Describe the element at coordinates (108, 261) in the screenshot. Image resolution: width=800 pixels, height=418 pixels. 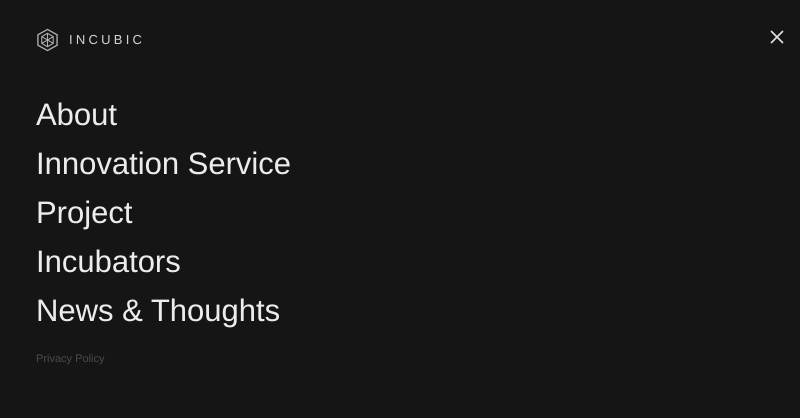
I see `menu-link: Incubators` at that location.